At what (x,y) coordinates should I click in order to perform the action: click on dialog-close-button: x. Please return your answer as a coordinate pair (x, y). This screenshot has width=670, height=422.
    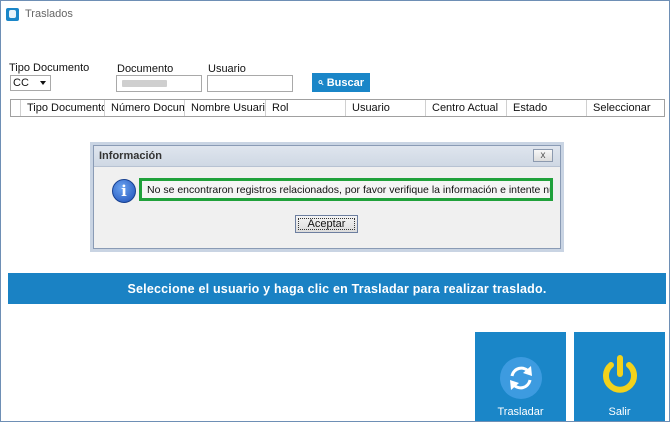
    Looking at the image, I should click on (543, 155).